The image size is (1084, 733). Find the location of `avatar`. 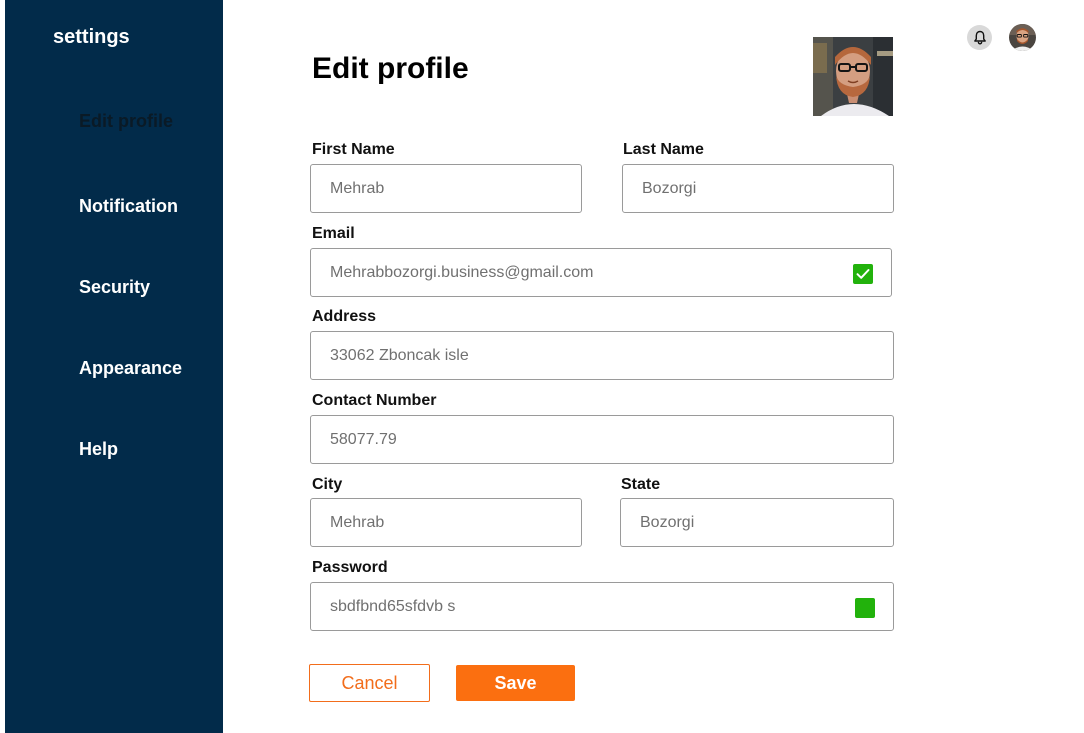

avatar is located at coordinates (1022, 37).